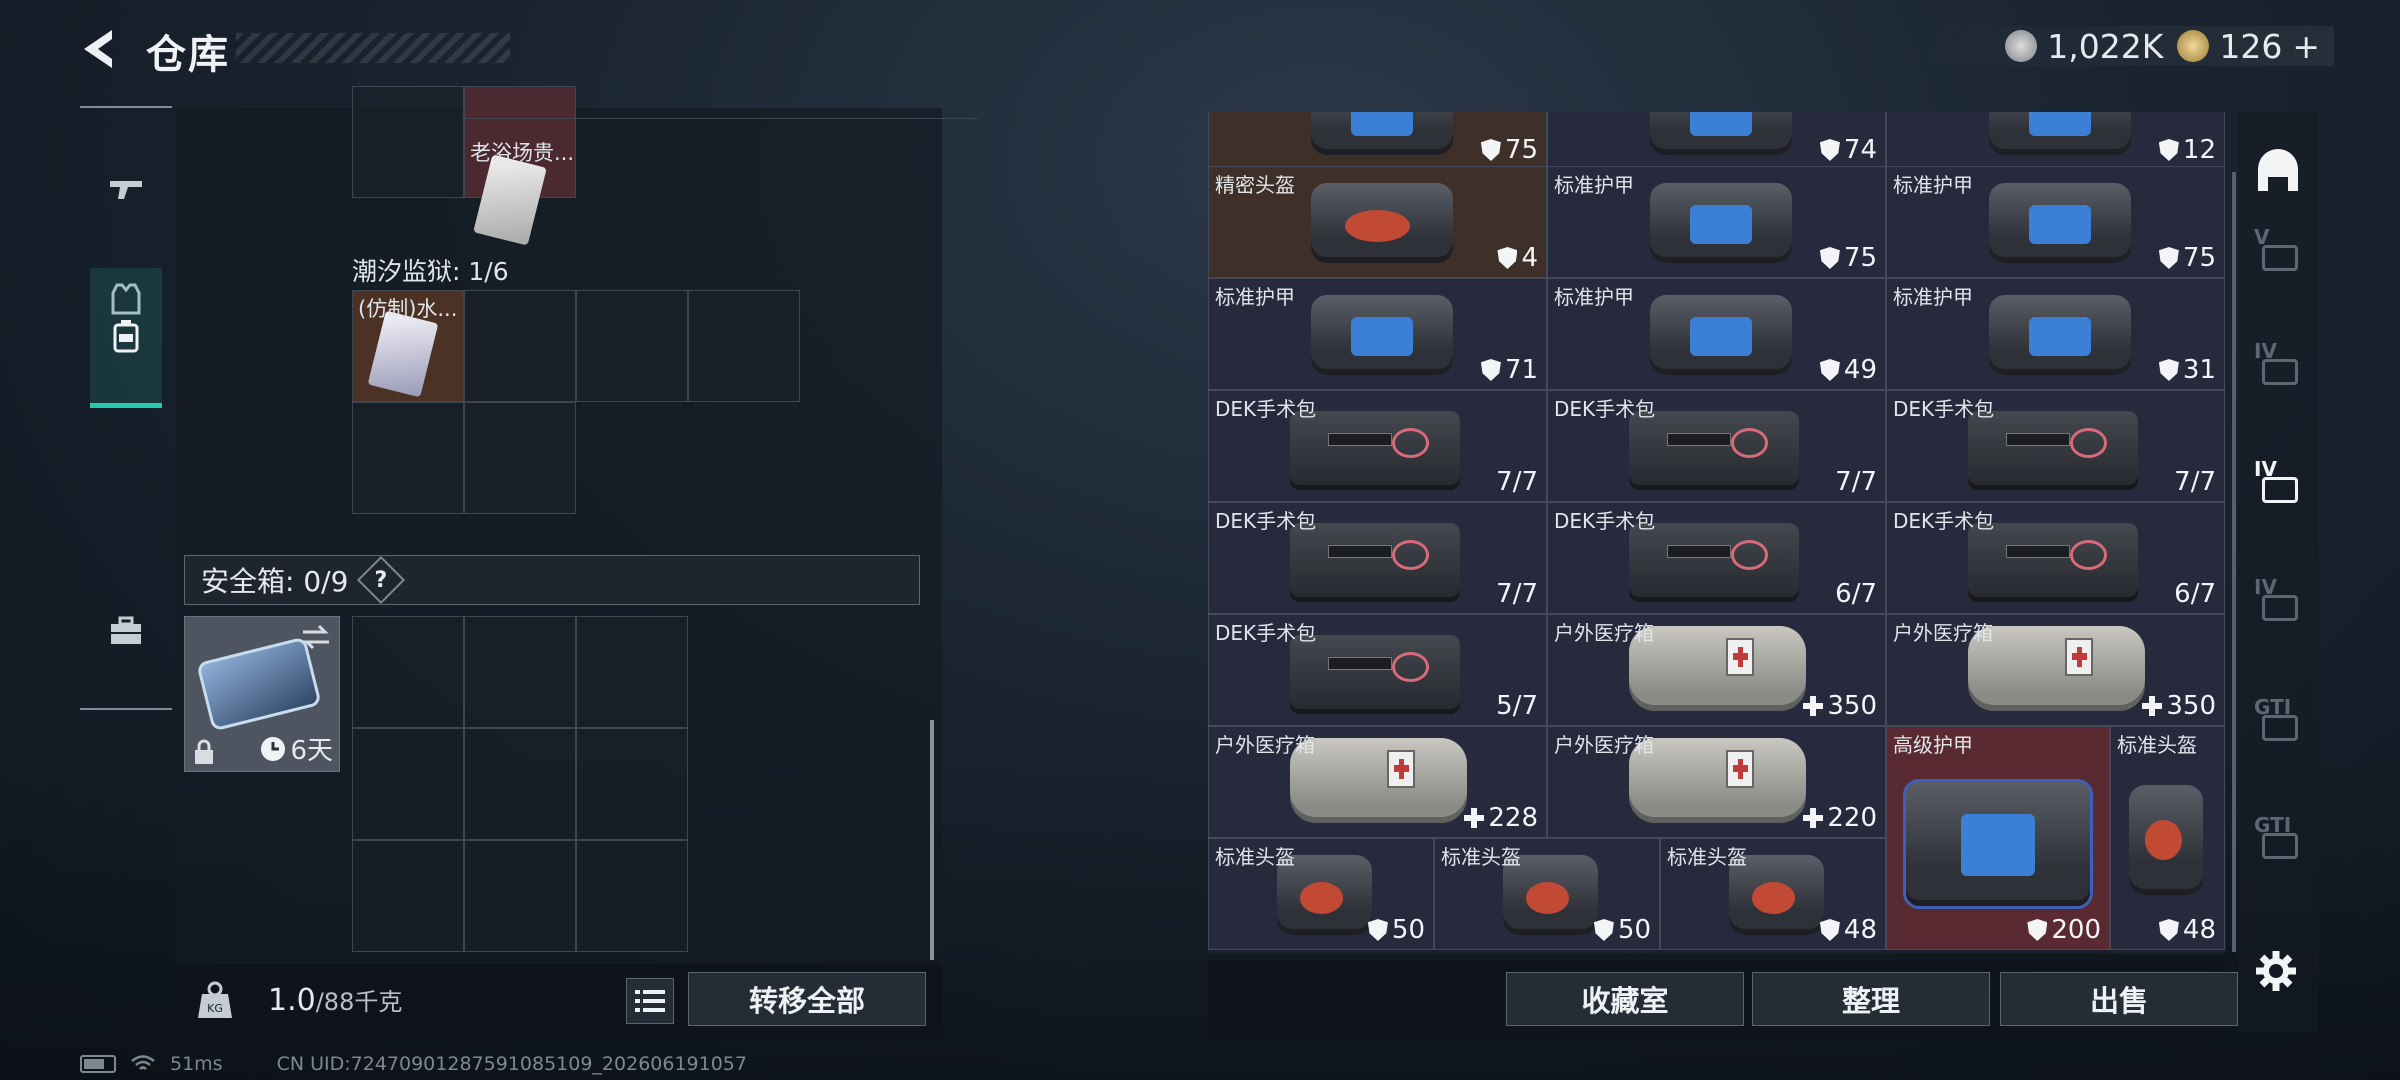  What do you see at coordinates (2278, 484) in the screenshot?
I see `filter-level-4-medkit: IV` at bounding box center [2278, 484].